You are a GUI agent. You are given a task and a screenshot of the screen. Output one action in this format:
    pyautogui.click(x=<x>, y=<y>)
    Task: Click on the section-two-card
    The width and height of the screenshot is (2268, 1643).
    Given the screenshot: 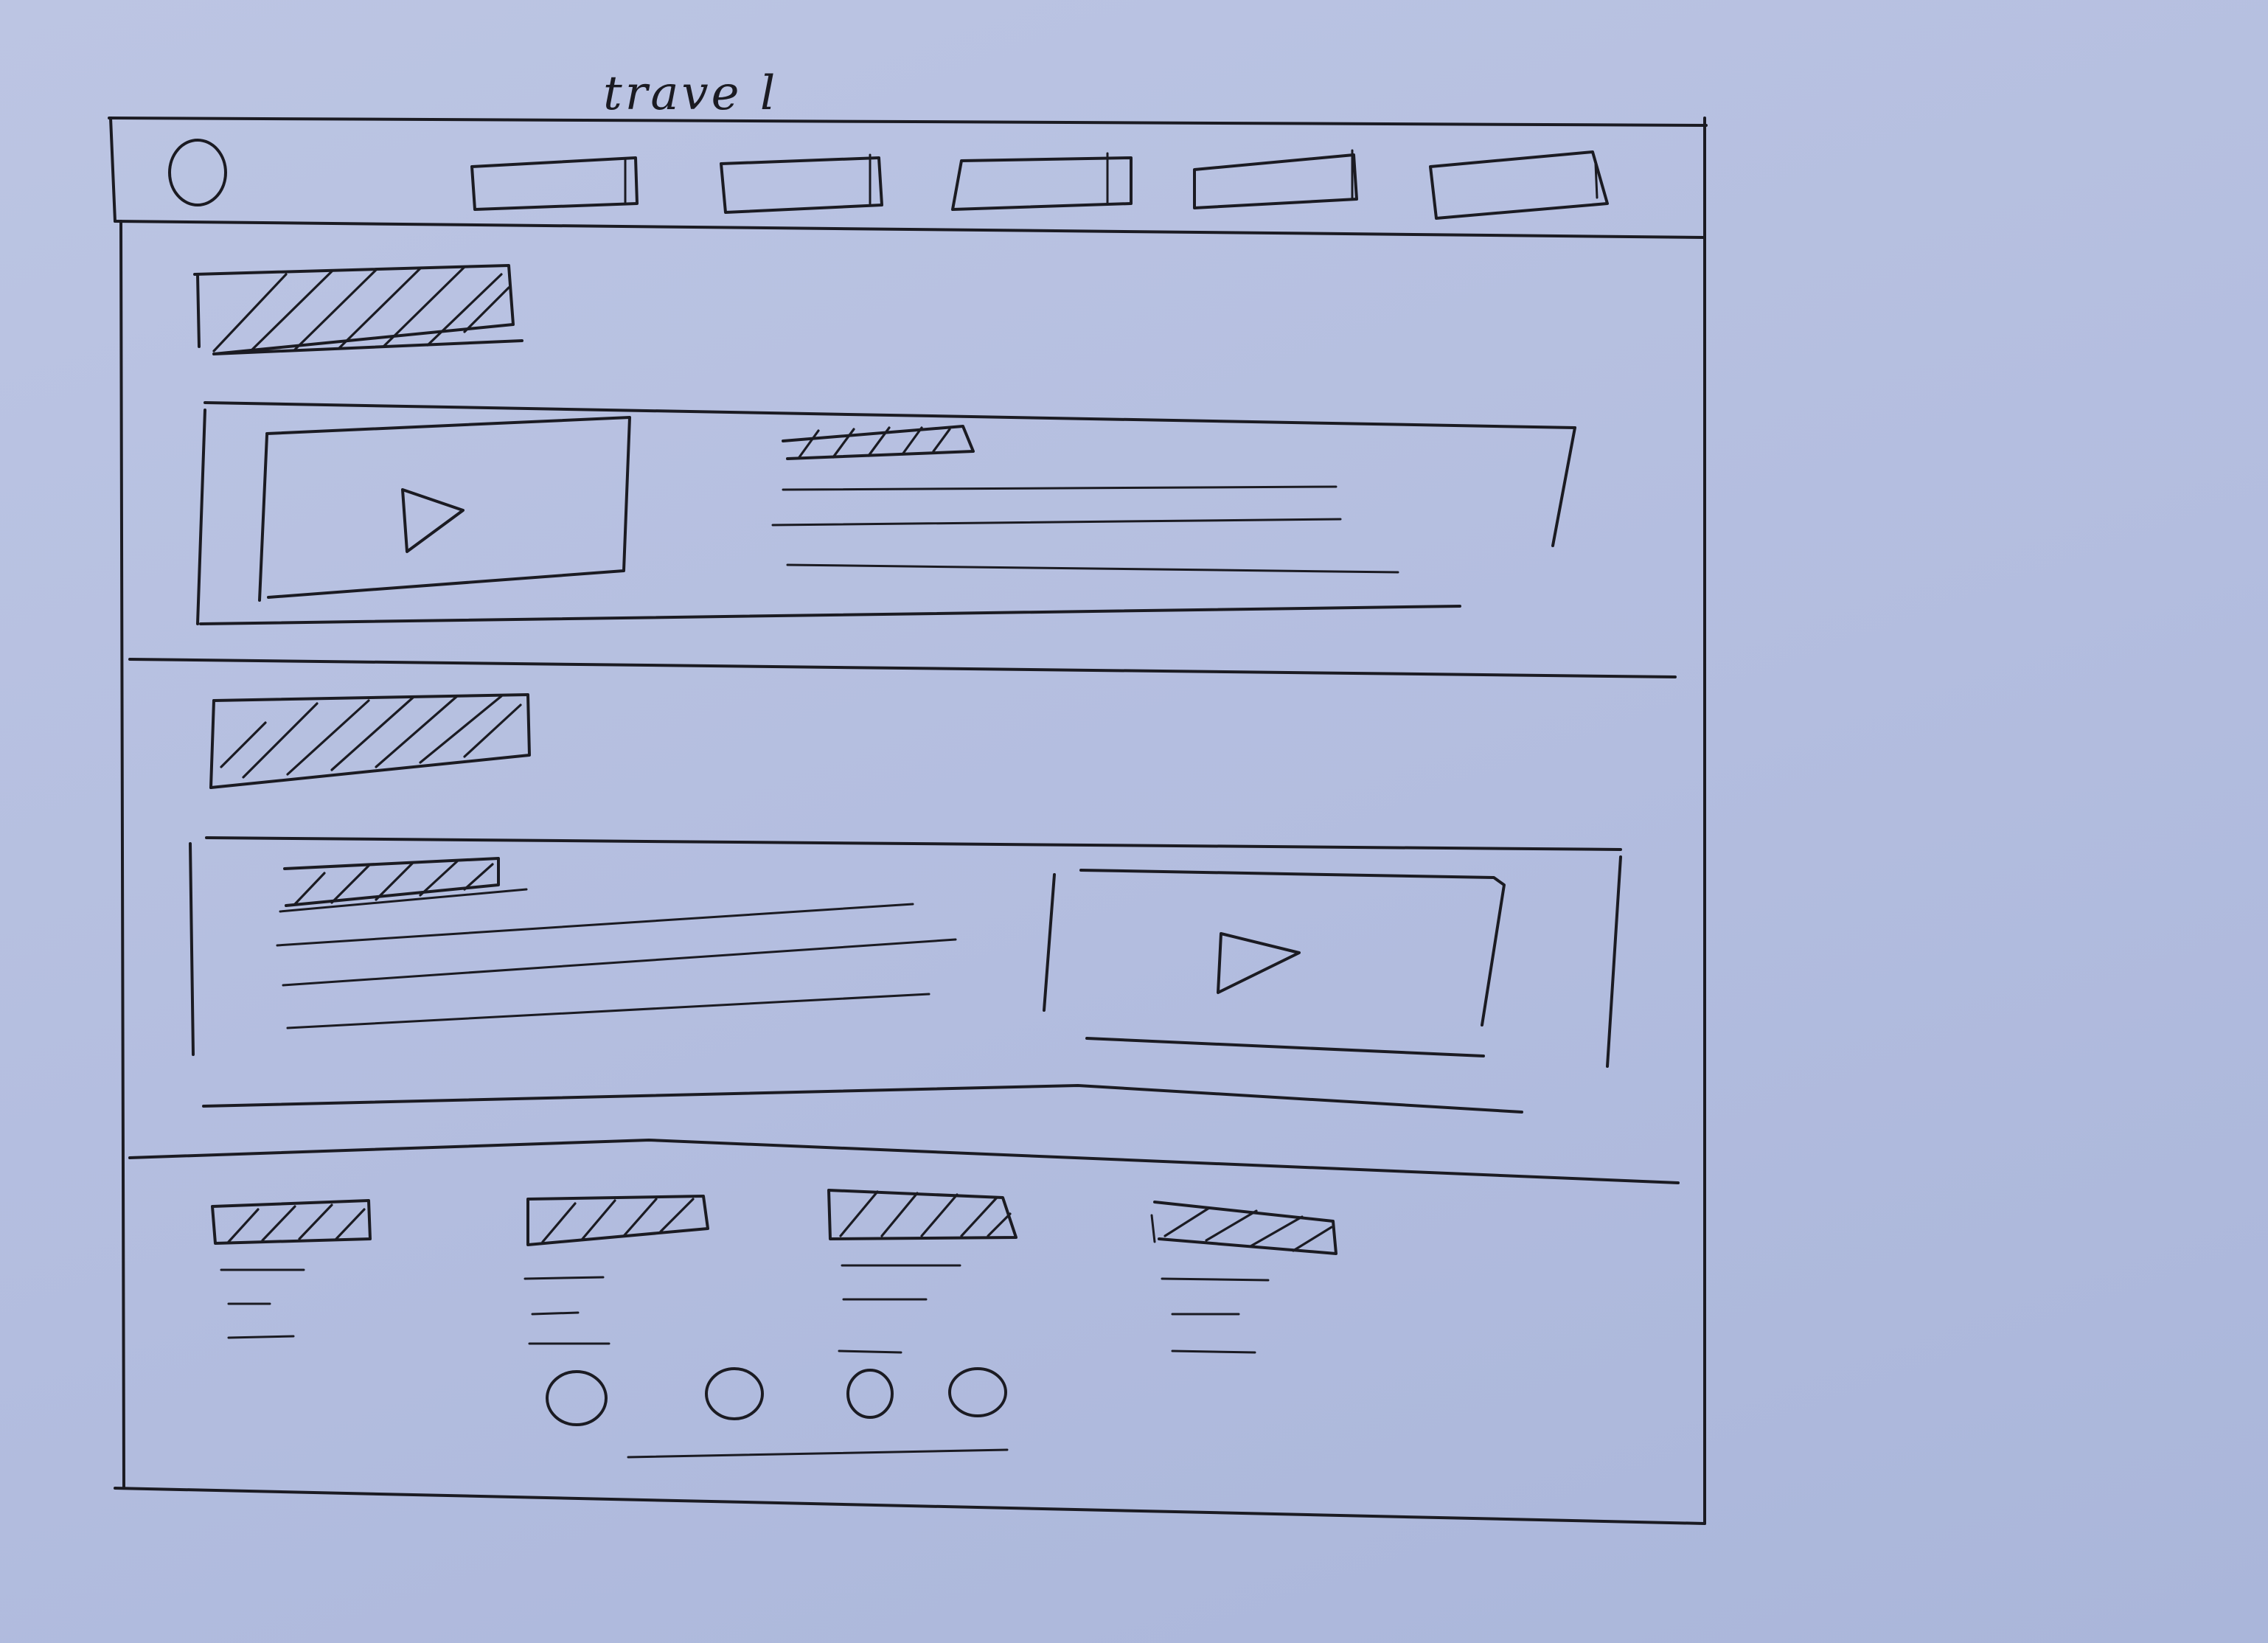 What is the action you would take?
    pyautogui.click(x=906, y=975)
    